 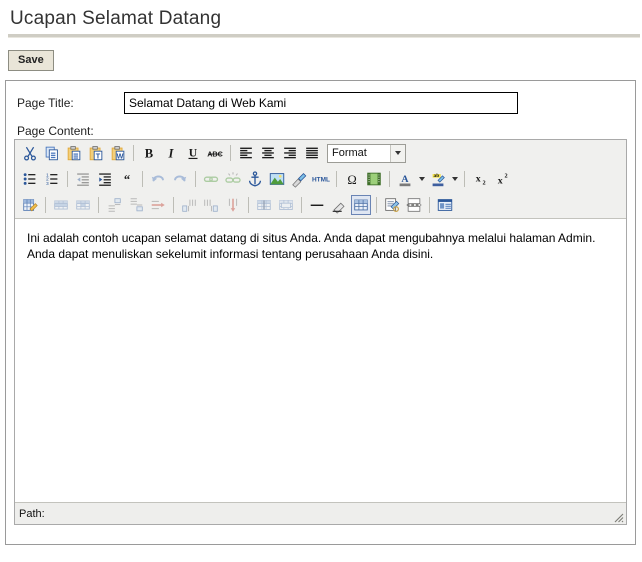 I want to click on strikethrough-icon: ABC, so click(x=215, y=153).